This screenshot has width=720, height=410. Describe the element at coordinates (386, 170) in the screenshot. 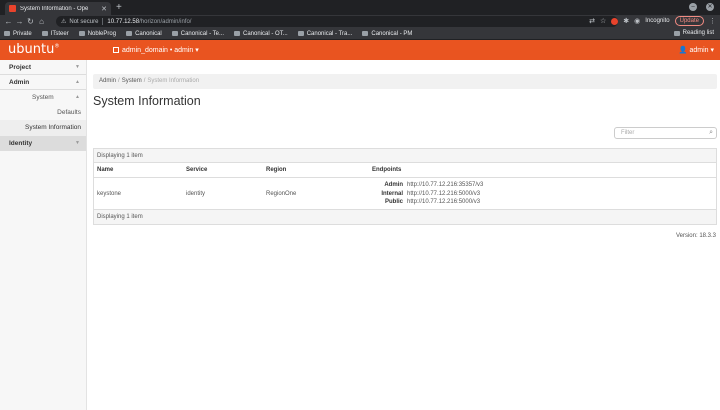

I see `column-header-endpoints: Endpoints` at that location.